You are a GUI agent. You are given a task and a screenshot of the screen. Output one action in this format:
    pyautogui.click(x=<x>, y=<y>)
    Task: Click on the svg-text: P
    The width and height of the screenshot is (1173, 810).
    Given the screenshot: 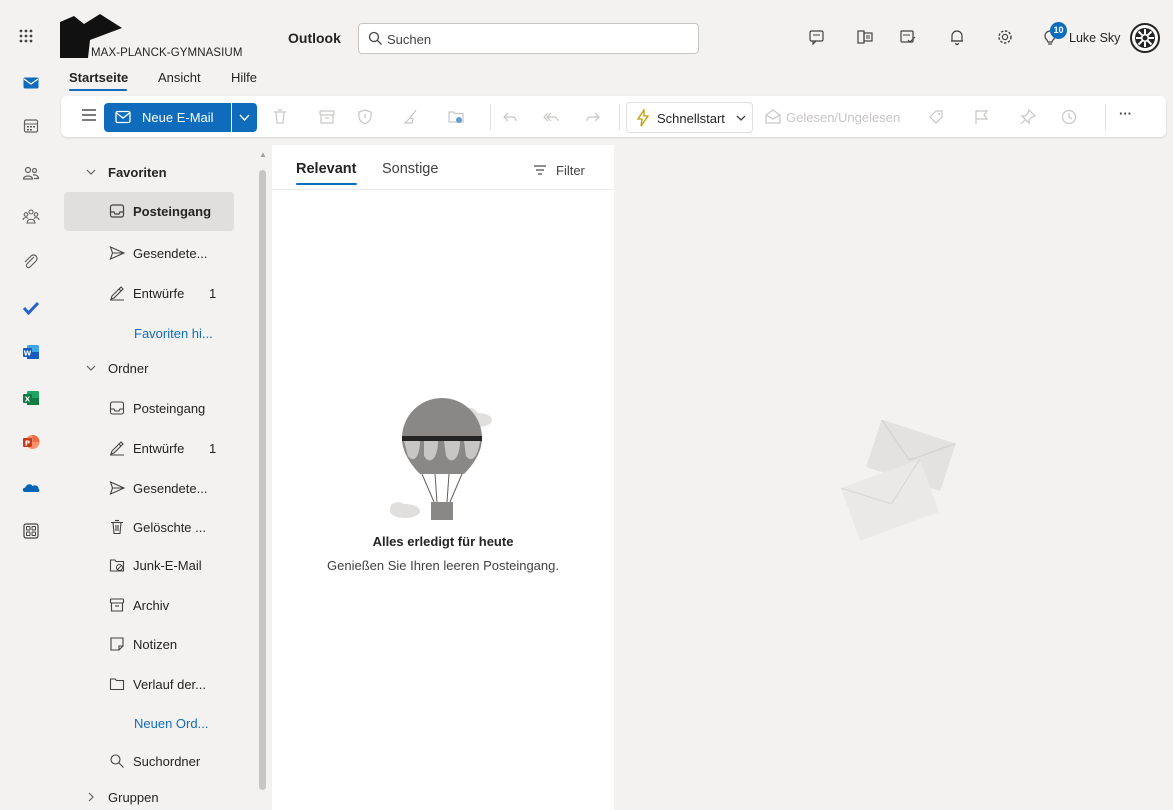 What is the action you would take?
    pyautogui.click(x=27, y=443)
    